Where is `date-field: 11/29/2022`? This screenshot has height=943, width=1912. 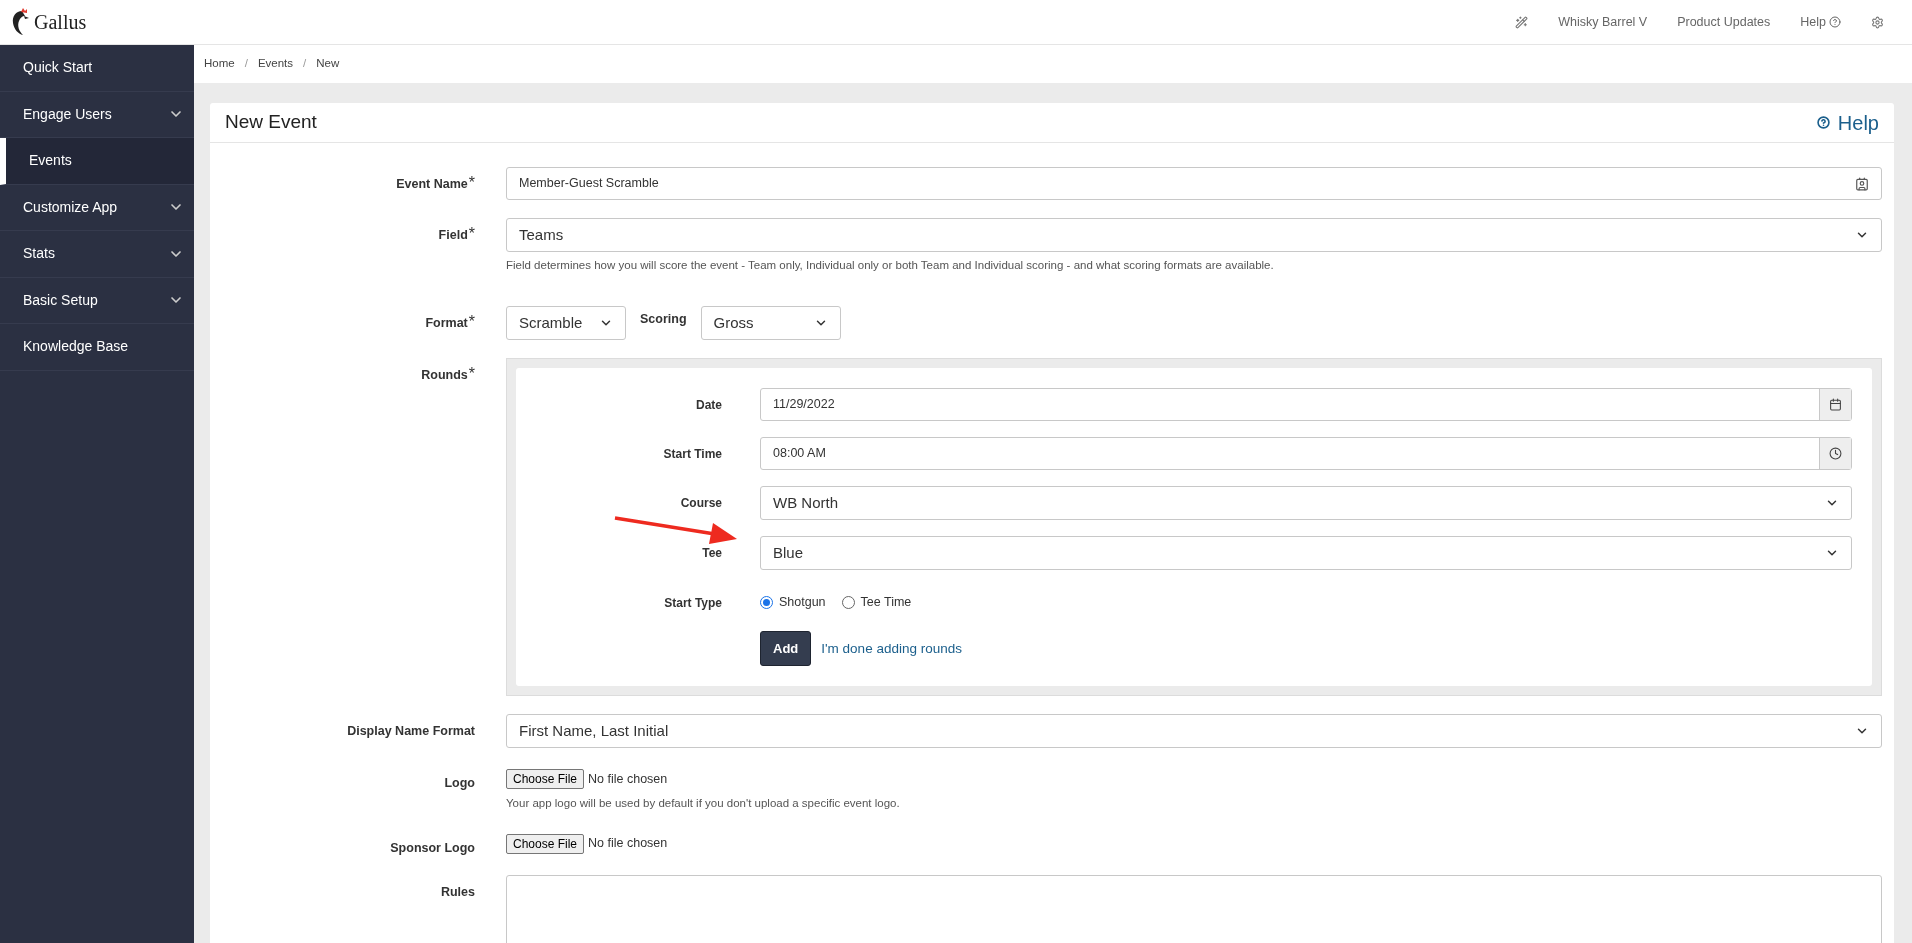
date-field: 11/29/2022 is located at coordinates (1306, 405).